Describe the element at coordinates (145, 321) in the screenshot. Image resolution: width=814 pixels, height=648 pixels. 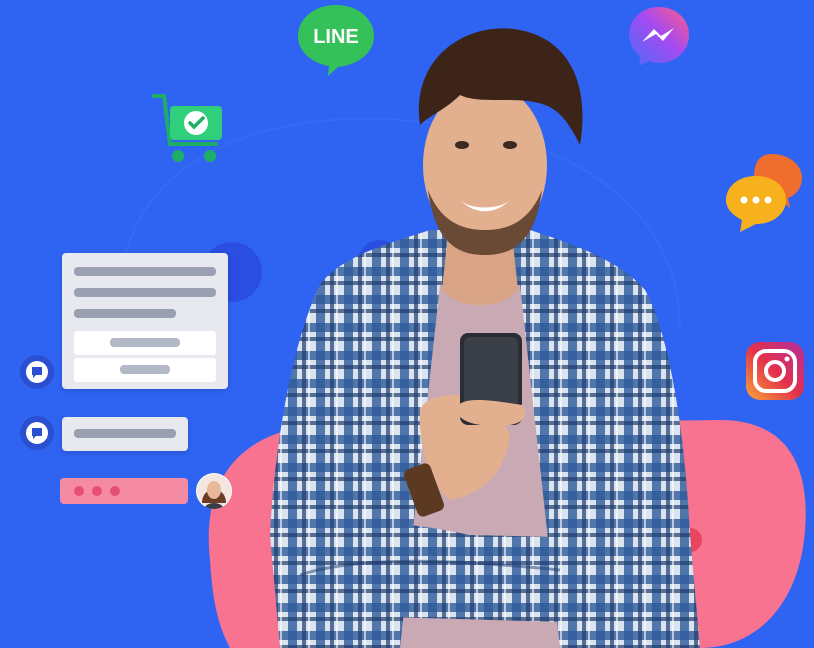
I see `chat-form-card` at that location.